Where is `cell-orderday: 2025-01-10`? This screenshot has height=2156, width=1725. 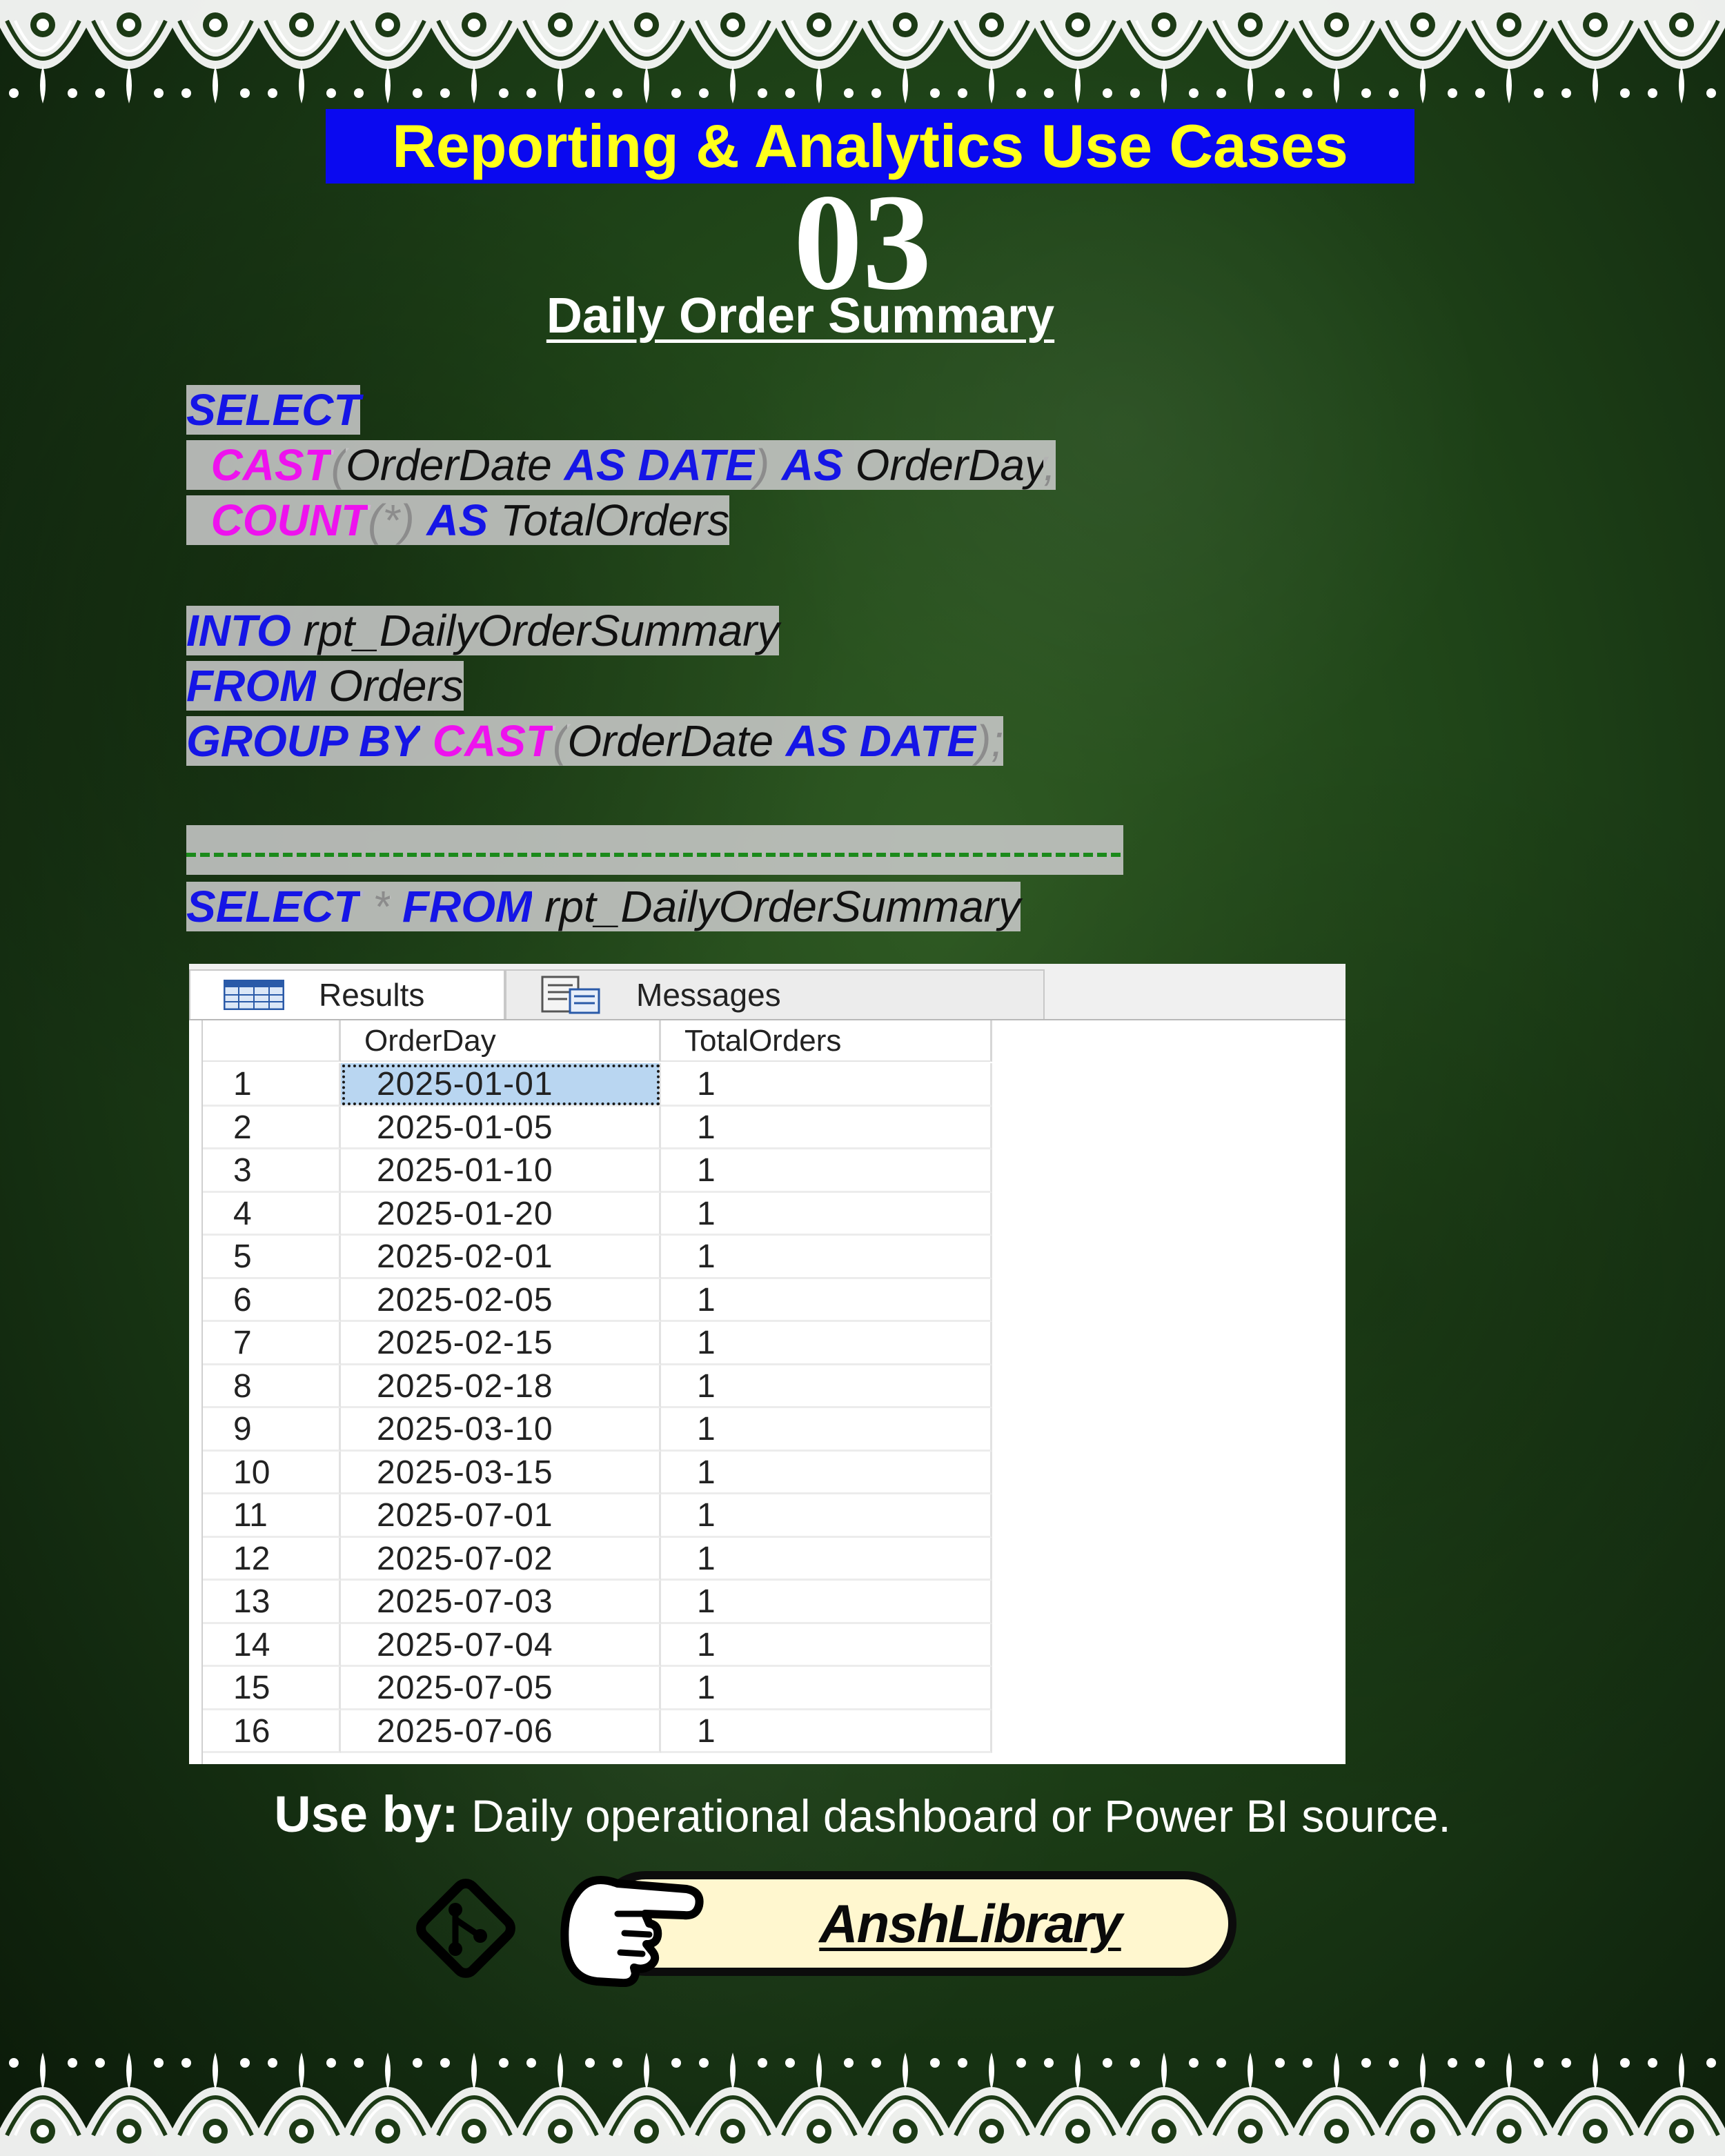 cell-orderday: 2025-01-10 is located at coordinates (501, 1171).